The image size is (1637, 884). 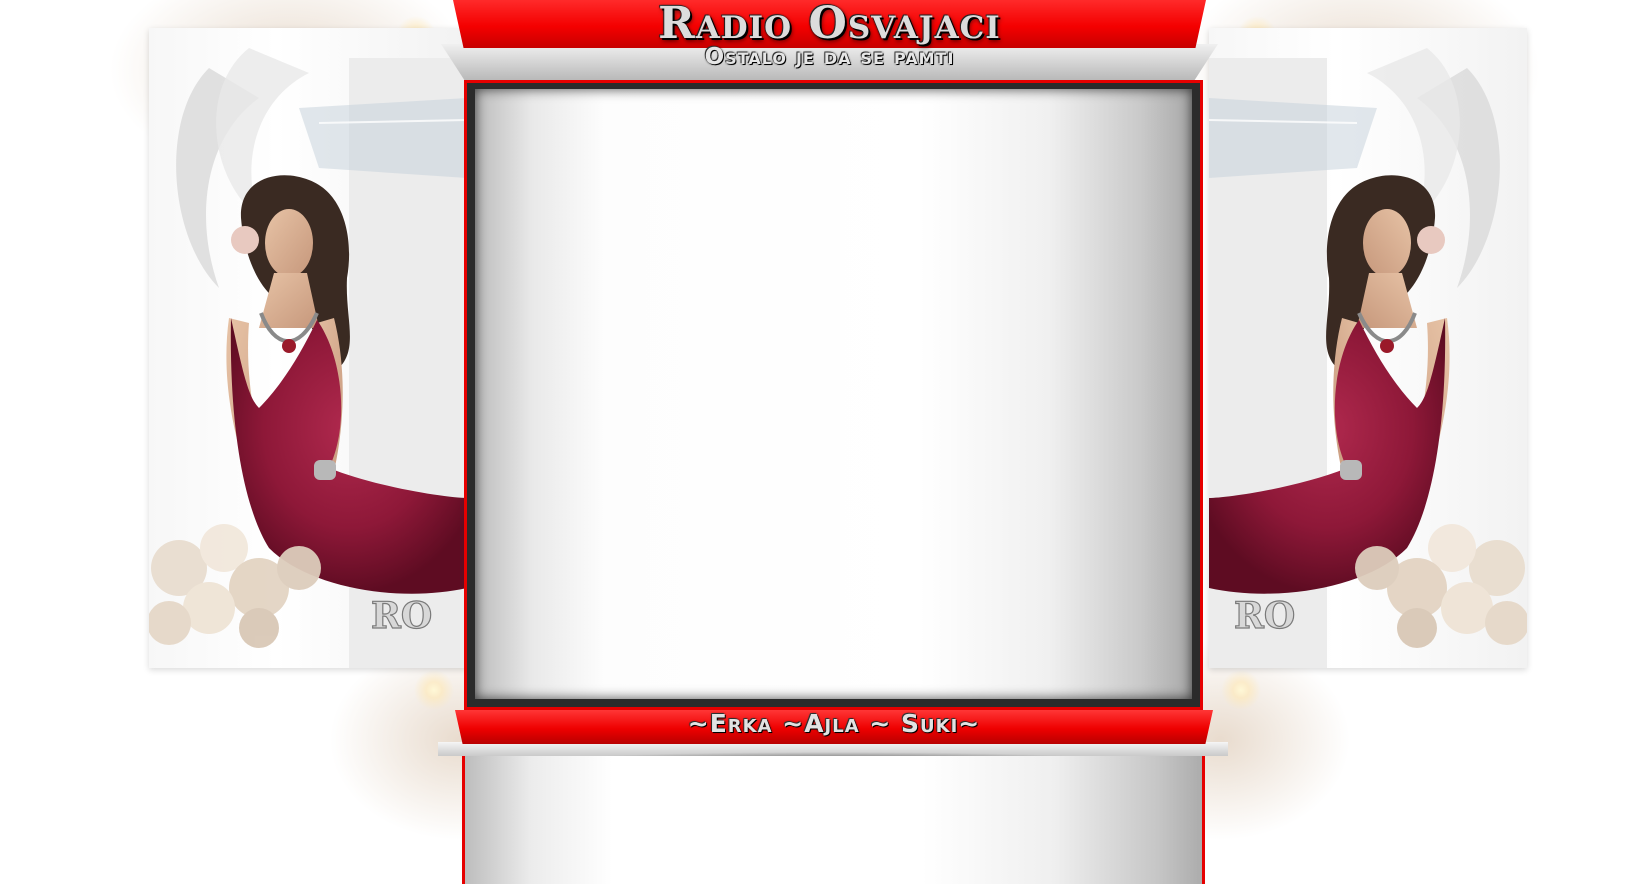 I want to click on sparkle-bottom-right, so click(x=1241, y=690).